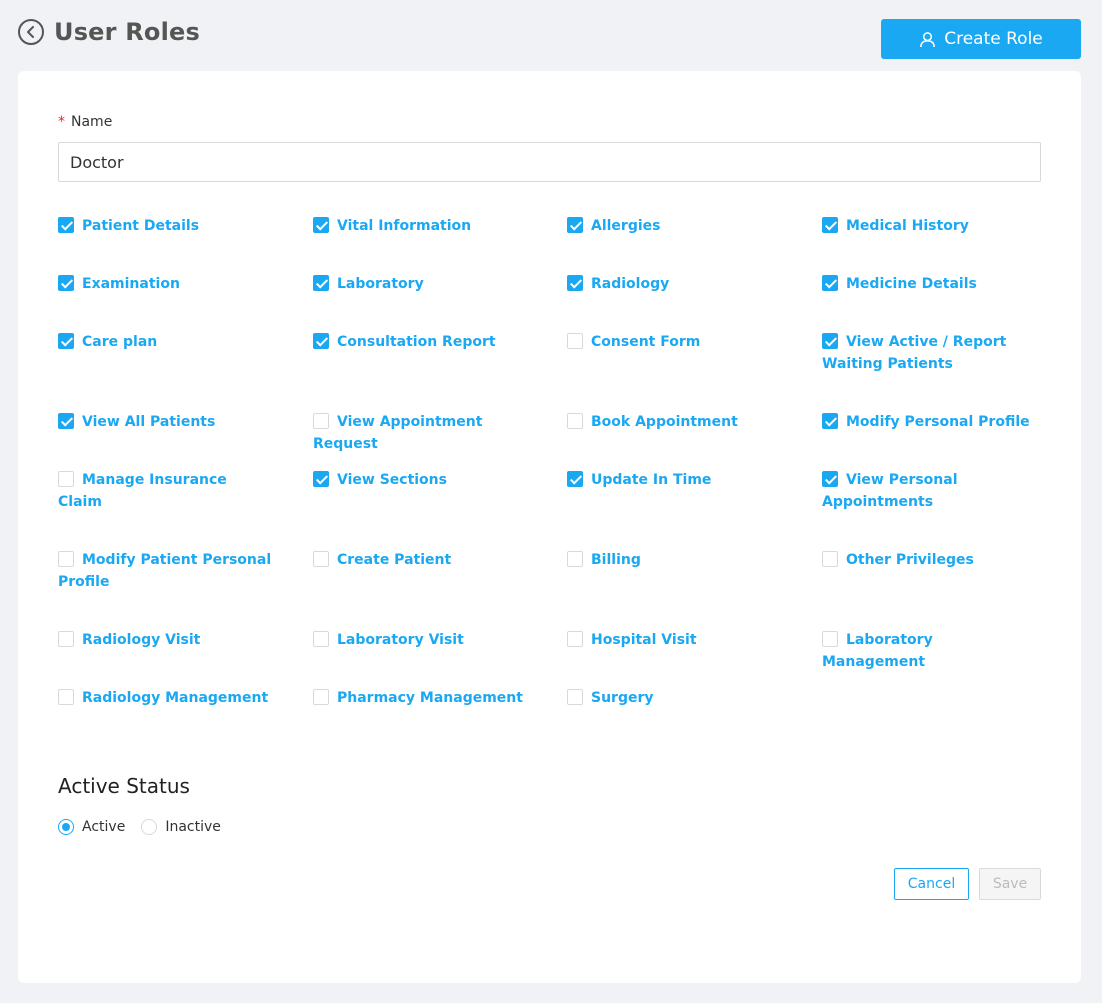 The width and height of the screenshot is (1102, 1003). Describe the element at coordinates (674, 342) in the screenshot. I see `permission-consent-form: Consent Form` at that location.